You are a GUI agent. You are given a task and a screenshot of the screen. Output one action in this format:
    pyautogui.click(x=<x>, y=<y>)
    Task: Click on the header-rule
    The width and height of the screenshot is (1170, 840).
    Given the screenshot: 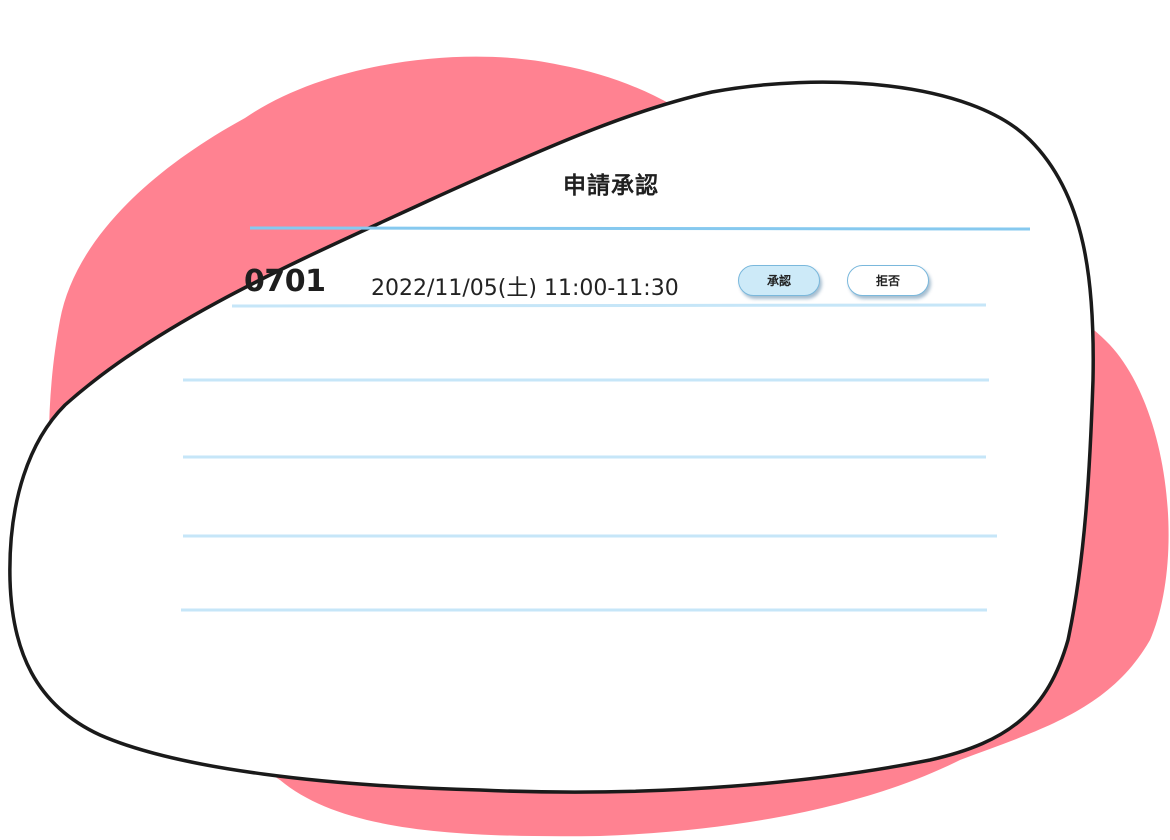 What is the action you would take?
    pyautogui.click(x=640, y=228)
    